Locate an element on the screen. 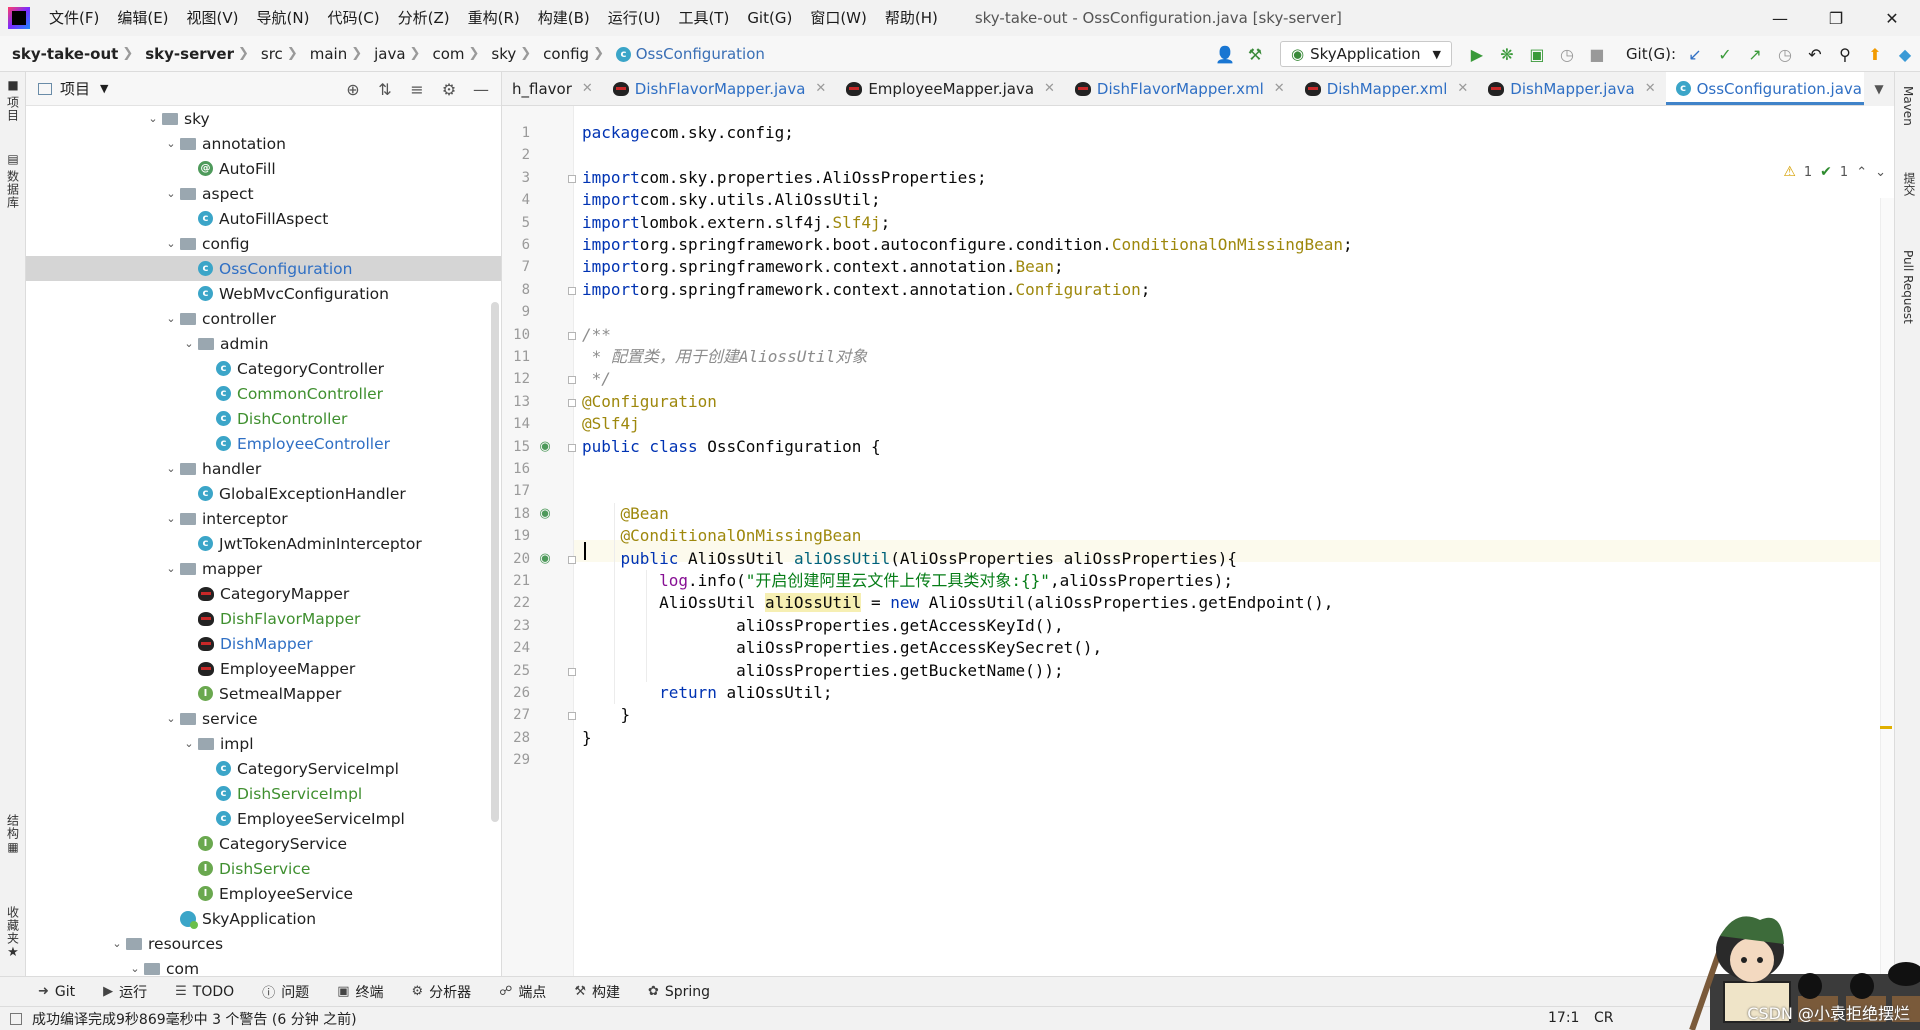  code-line: } is located at coordinates (606, 715).